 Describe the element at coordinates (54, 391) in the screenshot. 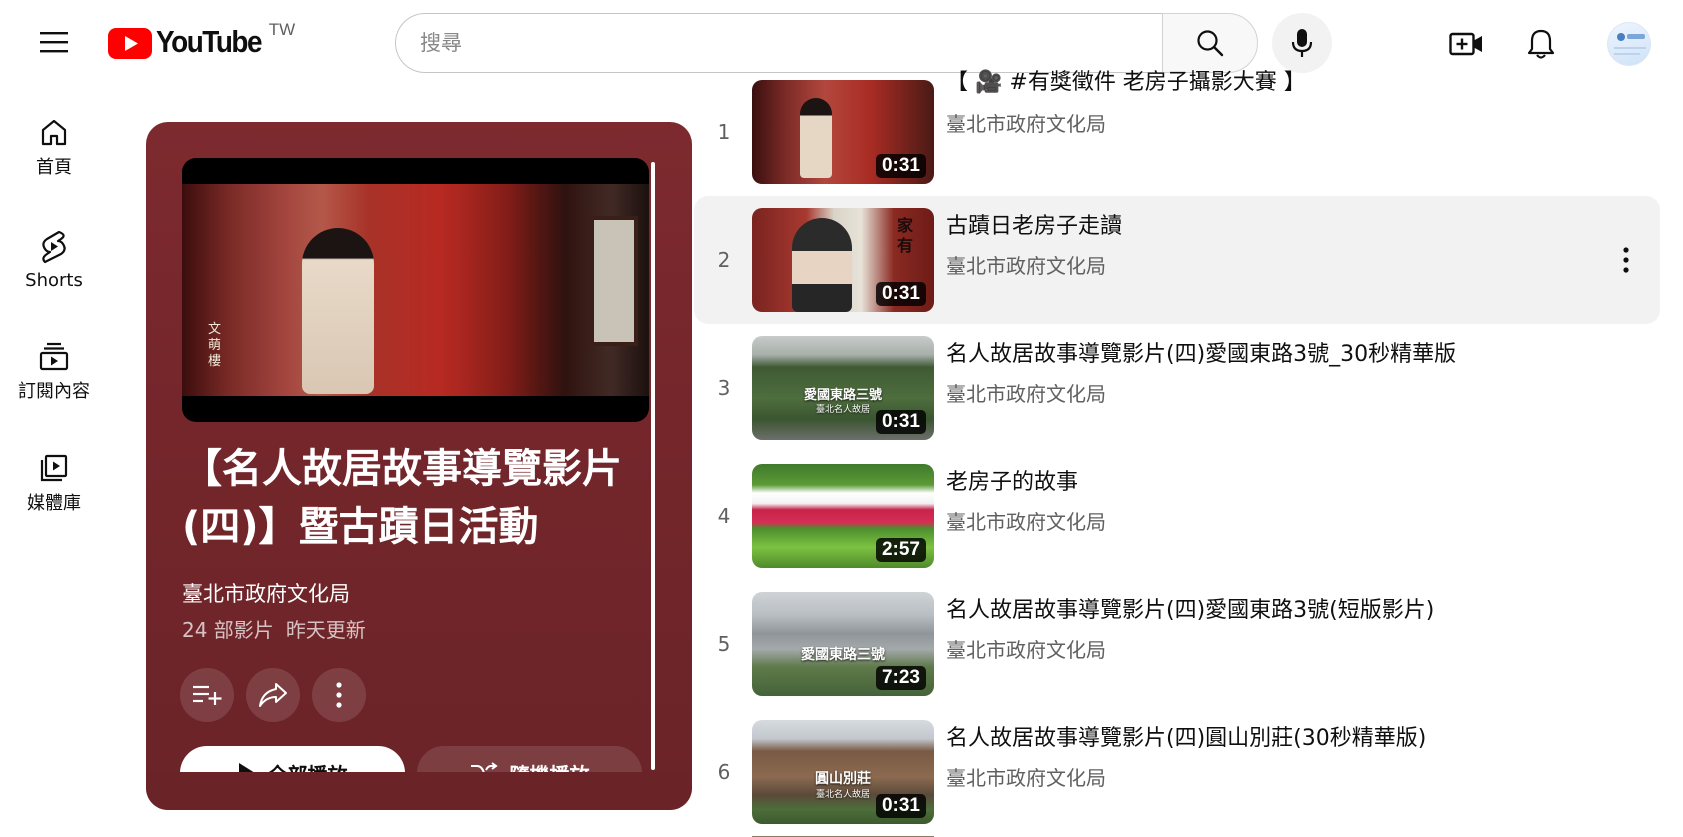

I see `guide-label: 訂閱內容` at that location.